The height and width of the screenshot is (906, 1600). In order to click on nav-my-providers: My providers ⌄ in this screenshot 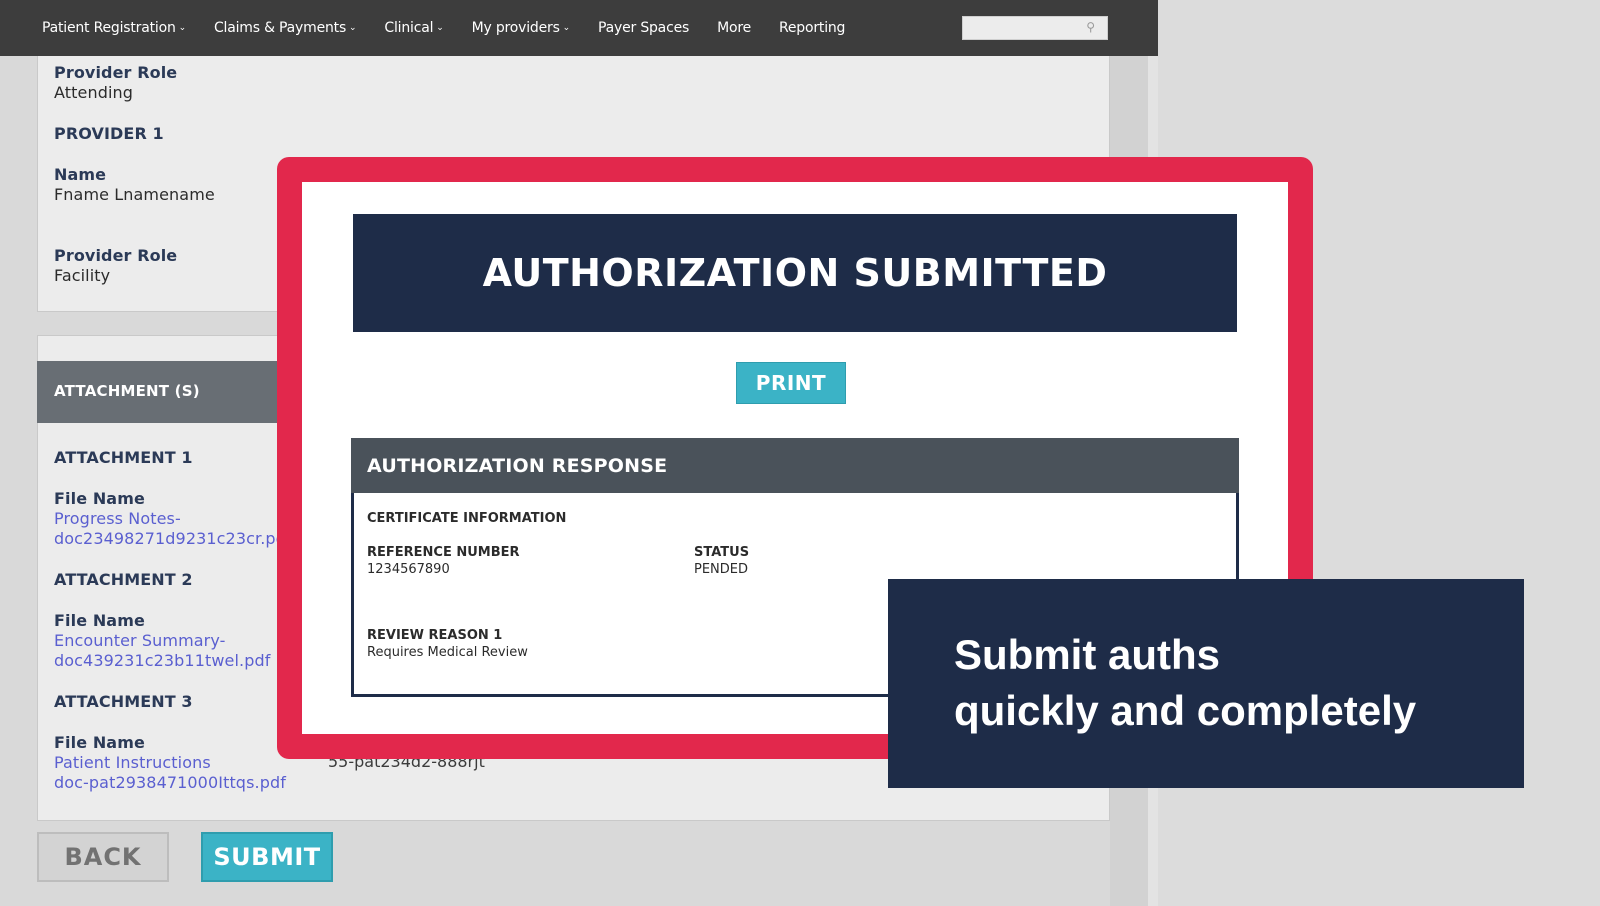, I will do `click(521, 28)`.